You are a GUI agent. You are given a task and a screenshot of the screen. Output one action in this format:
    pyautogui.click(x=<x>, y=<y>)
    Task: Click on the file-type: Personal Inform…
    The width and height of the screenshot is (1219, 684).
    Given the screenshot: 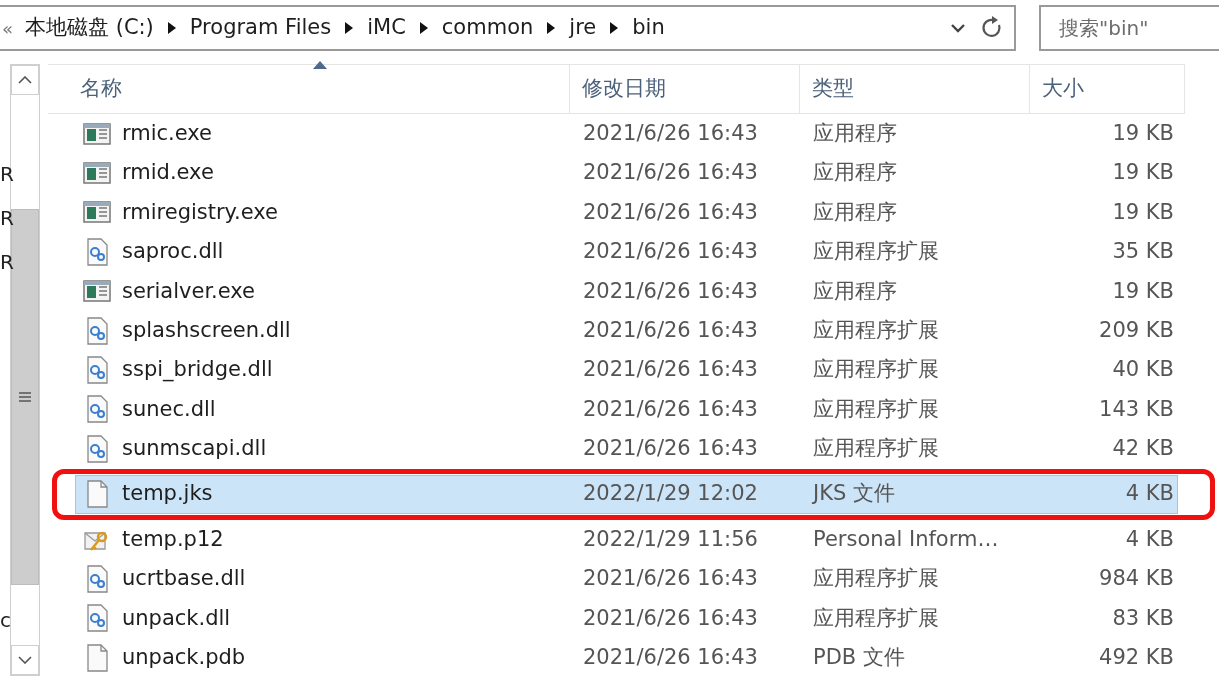 What is the action you would take?
    pyautogui.click(x=906, y=539)
    